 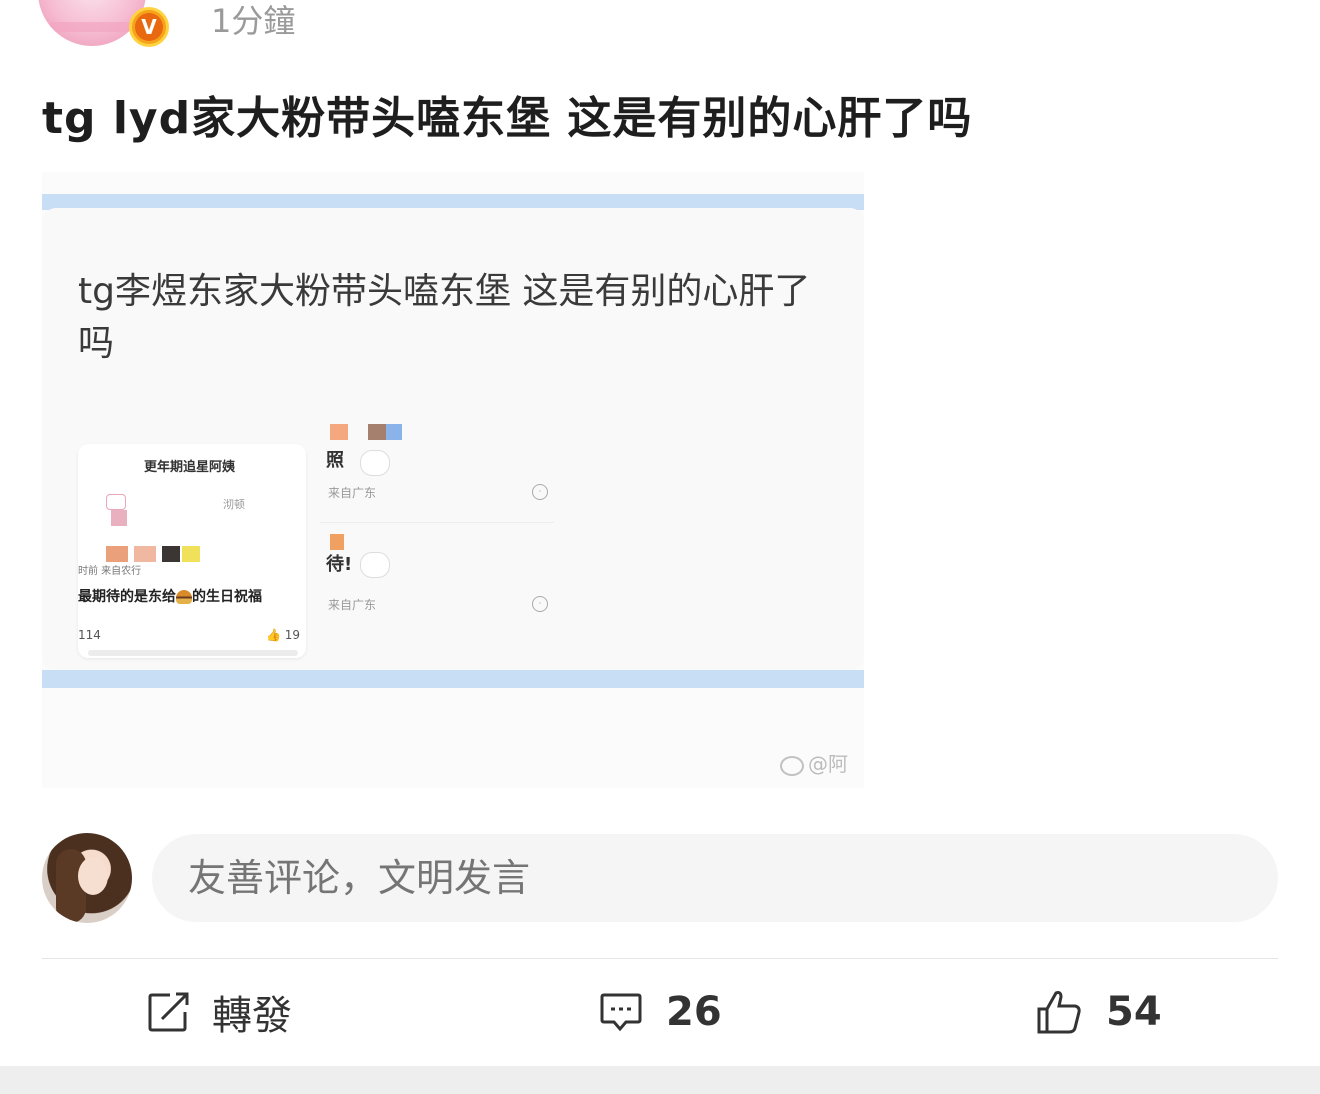 What do you see at coordinates (252, 1016) in the screenshot?
I see `repost-label: 轉發` at bounding box center [252, 1016].